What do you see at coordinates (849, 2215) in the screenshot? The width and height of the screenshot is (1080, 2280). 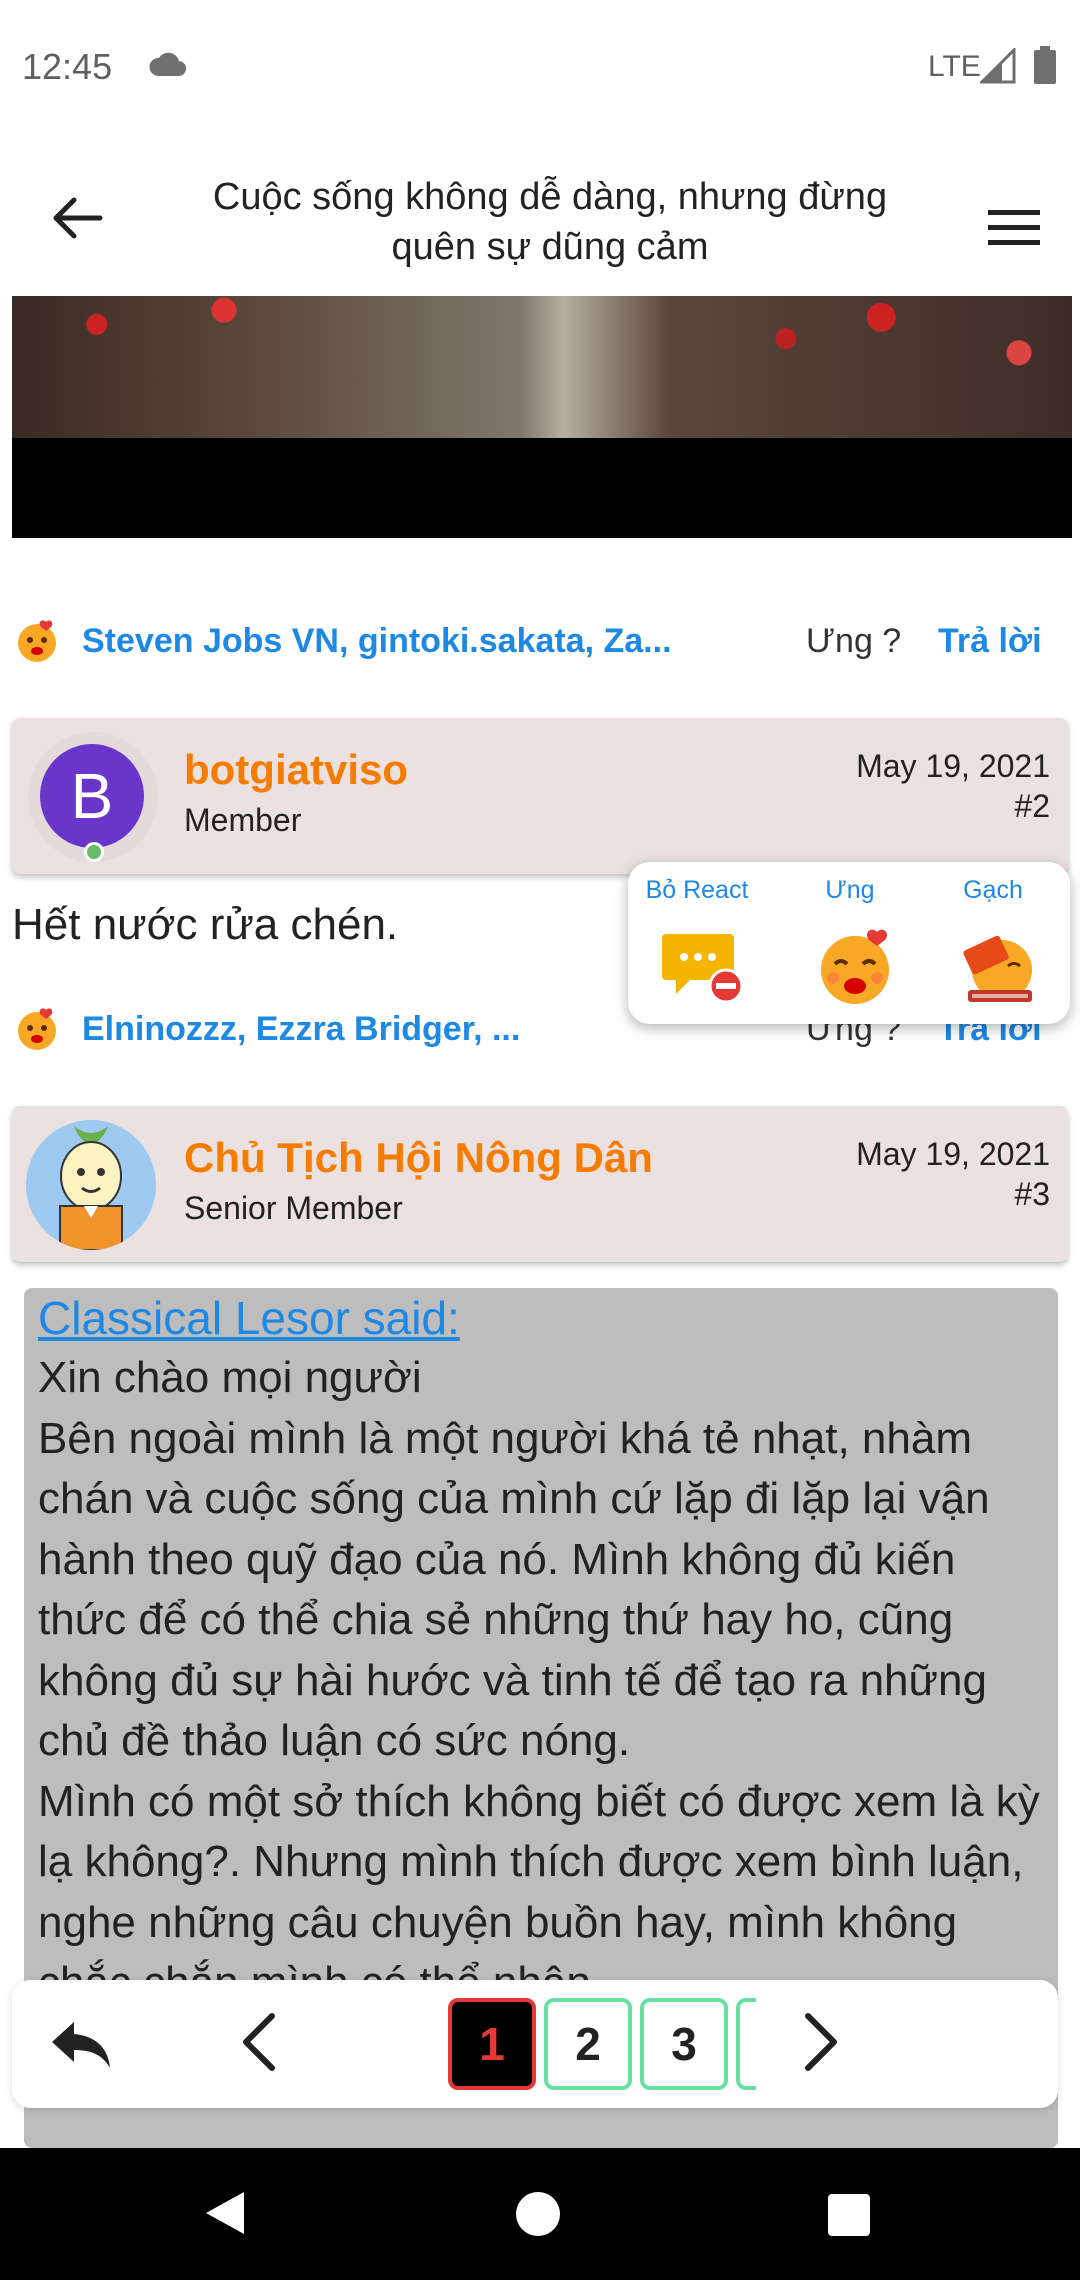 I see `nav-recents-icon` at bounding box center [849, 2215].